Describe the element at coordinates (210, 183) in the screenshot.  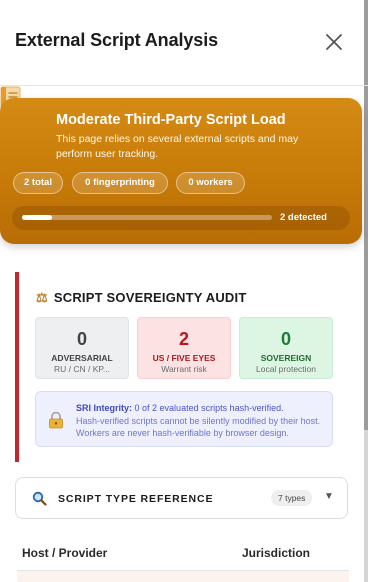
I see `workers-pill: 0 workers` at that location.